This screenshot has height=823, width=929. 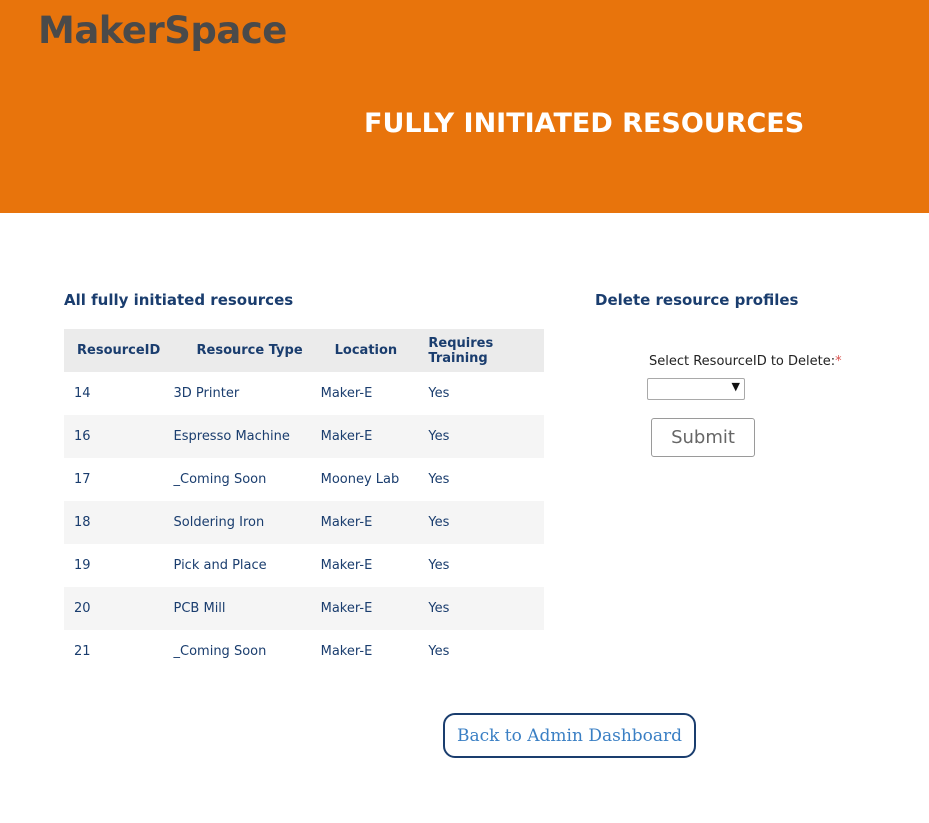 I want to click on cell-resourceid: 16, so click(x=119, y=436).